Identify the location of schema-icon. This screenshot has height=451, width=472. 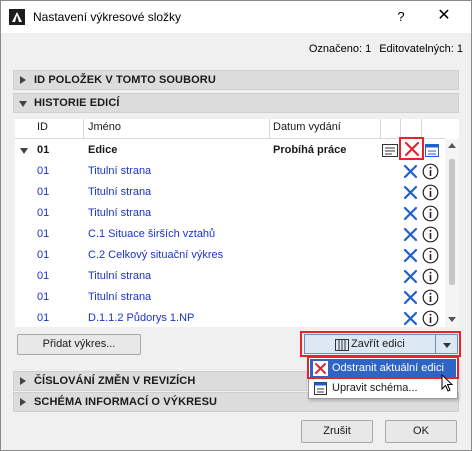
(320, 388).